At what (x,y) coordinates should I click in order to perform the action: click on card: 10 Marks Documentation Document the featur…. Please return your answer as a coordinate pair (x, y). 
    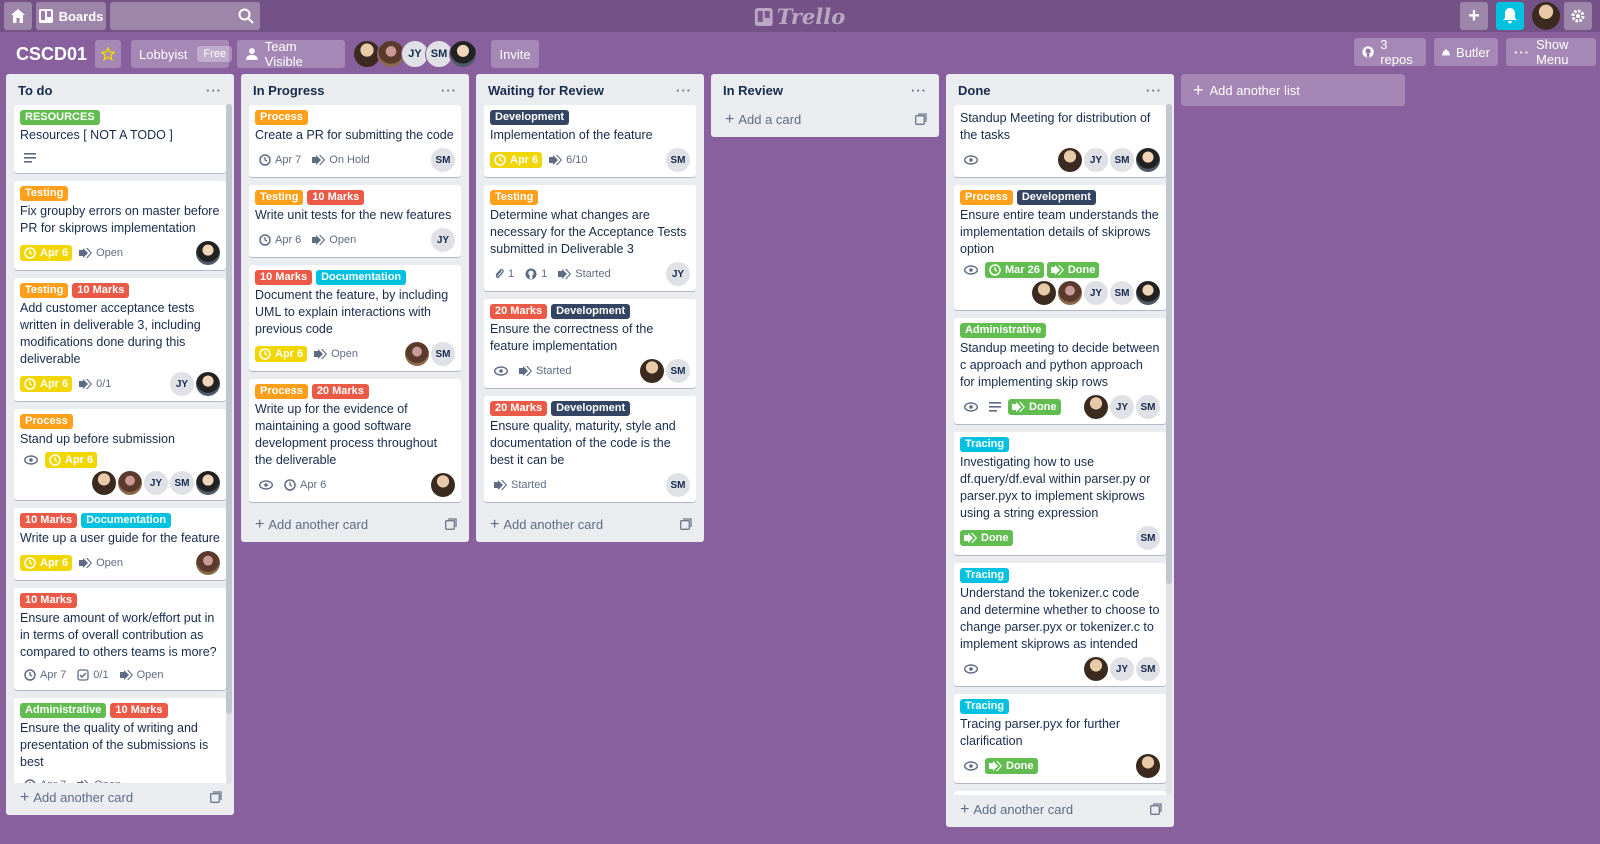
    Looking at the image, I should click on (355, 318).